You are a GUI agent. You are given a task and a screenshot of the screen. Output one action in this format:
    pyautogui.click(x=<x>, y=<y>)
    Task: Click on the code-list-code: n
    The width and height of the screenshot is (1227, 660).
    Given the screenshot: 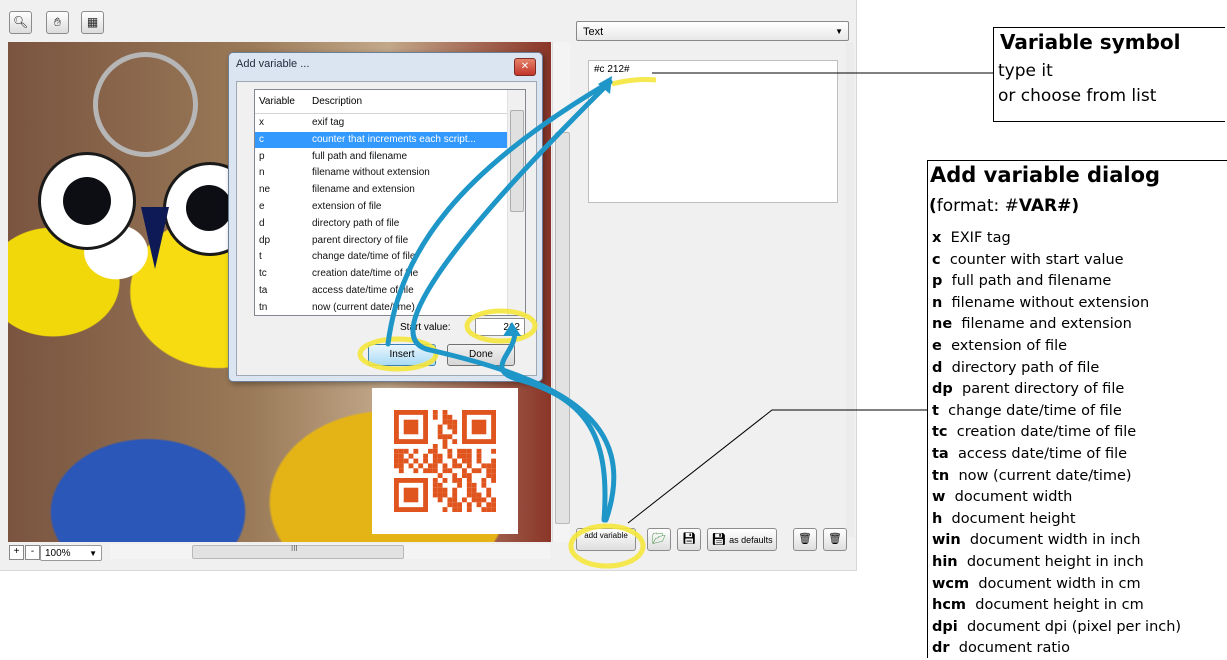 What is the action you would take?
    pyautogui.click(x=937, y=302)
    